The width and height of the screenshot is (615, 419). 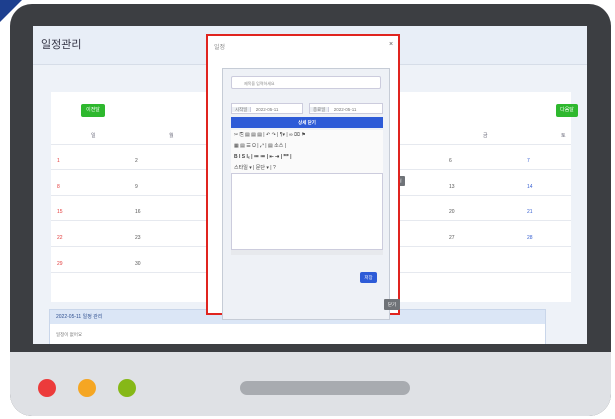 What do you see at coordinates (138, 238) in the screenshot?
I see `day-cell: 23` at bounding box center [138, 238].